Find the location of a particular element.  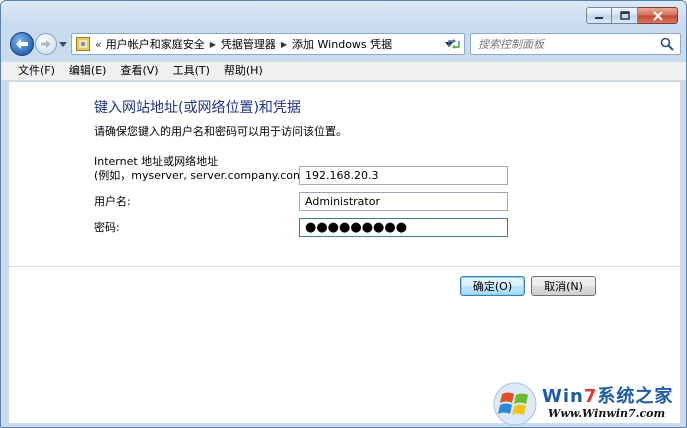

arrow-right-icon is located at coordinates (46, 44).